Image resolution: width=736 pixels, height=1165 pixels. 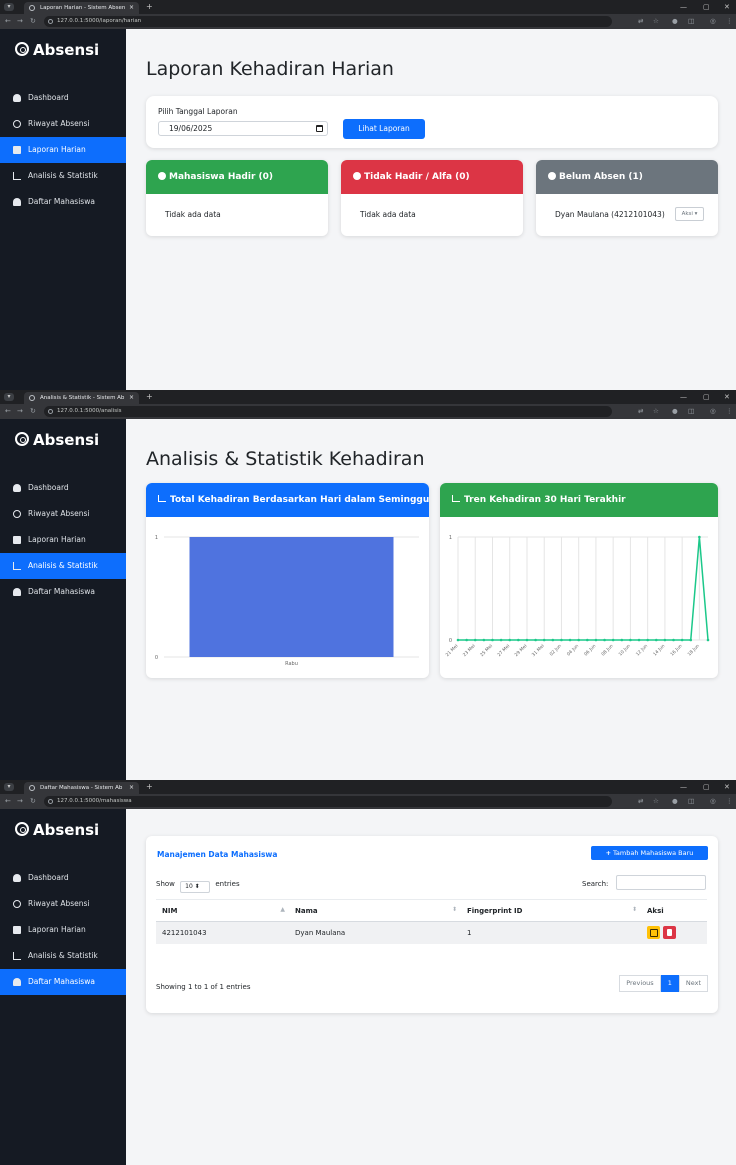 What do you see at coordinates (653, 853) in the screenshot?
I see `add-student-label: Tambah Mahasiswa Baru` at bounding box center [653, 853].